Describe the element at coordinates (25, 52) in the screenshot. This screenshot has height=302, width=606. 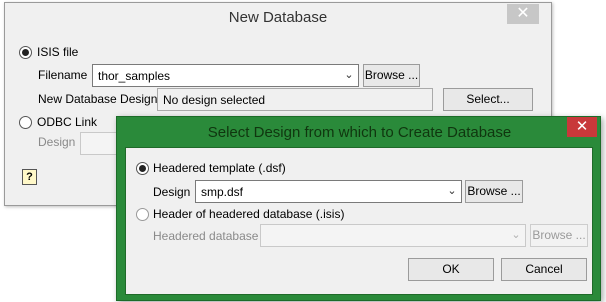
I see `isis-file-radio` at that location.